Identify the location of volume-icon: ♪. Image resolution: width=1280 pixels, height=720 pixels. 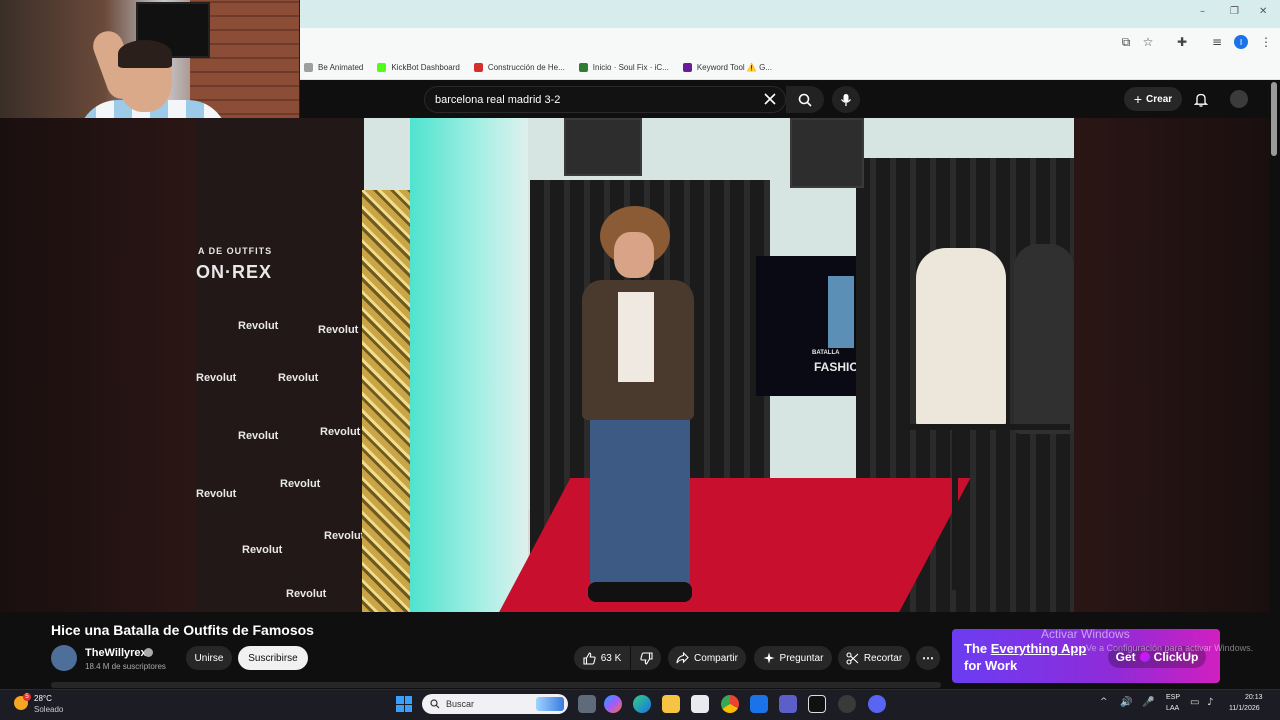
(1210, 702).